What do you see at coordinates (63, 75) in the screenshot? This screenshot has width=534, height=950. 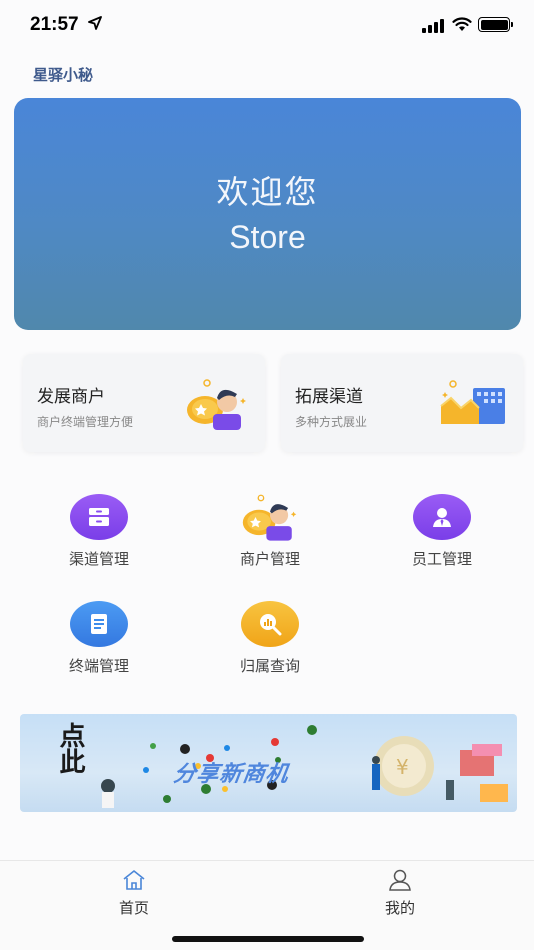 I see `app-title: 星驿小秘` at bounding box center [63, 75].